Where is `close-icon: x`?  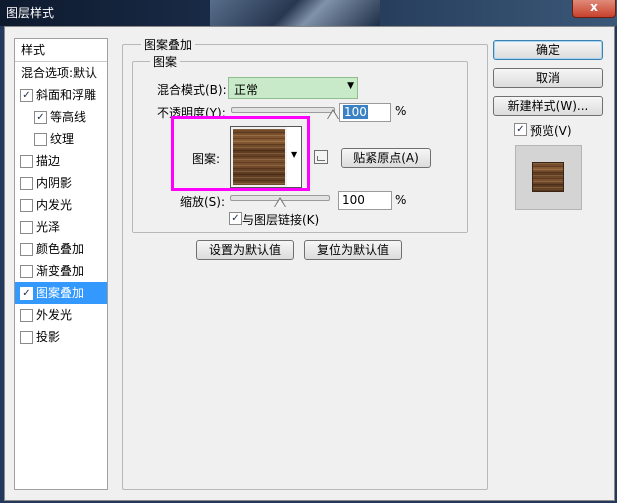
close-icon: x is located at coordinates (594, 7).